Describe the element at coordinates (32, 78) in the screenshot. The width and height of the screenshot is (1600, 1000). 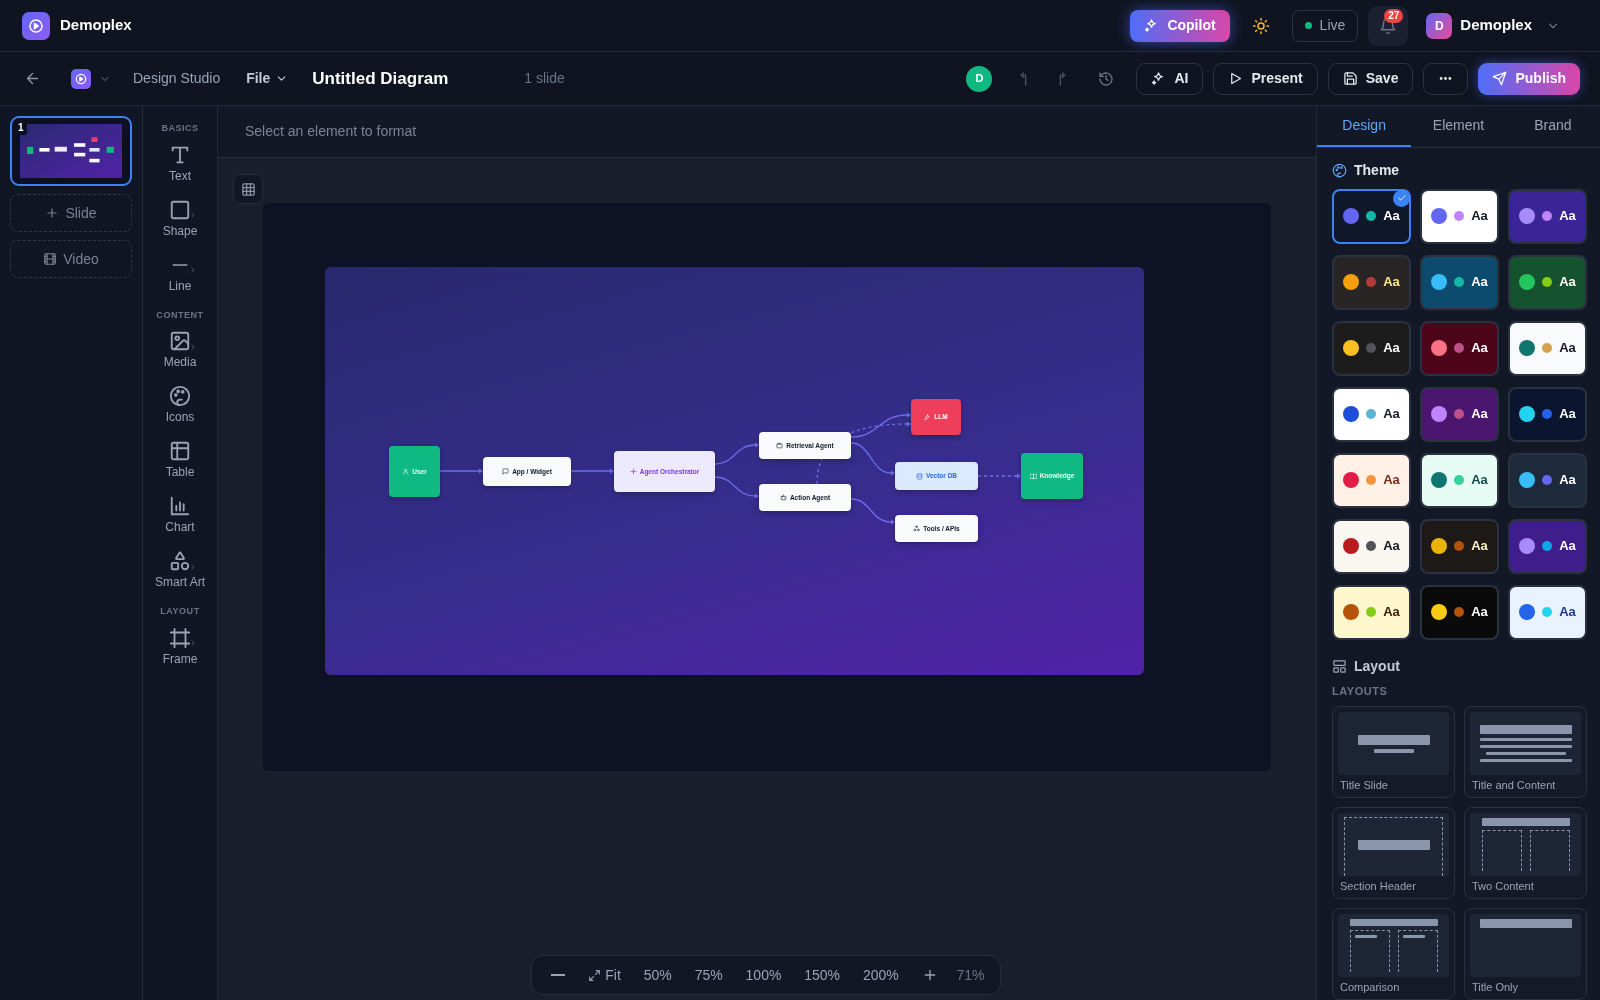
I see `arrow-left-icon` at that location.